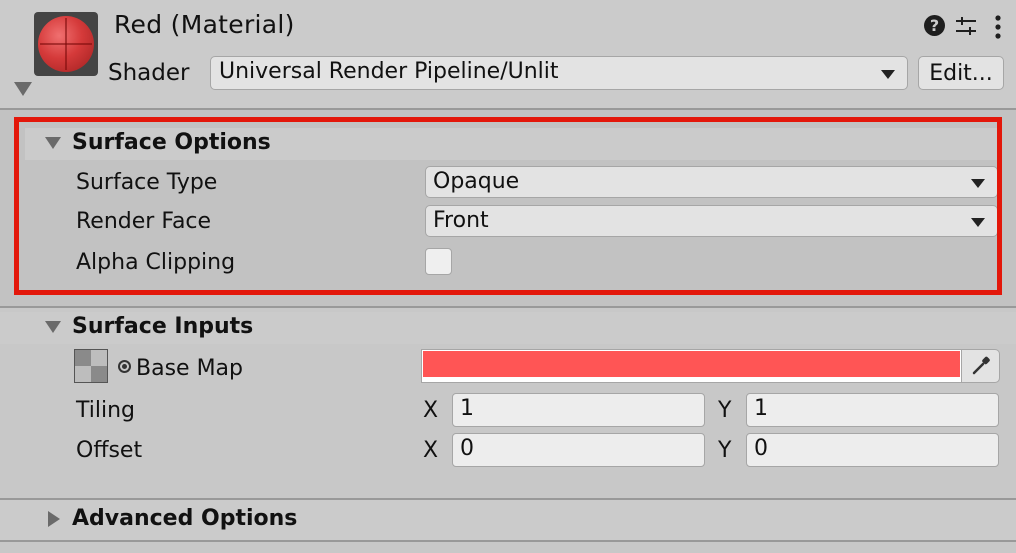 The image size is (1016, 553). What do you see at coordinates (998, 27) in the screenshot?
I see `more-options-icon` at bounding box center [998, 27].